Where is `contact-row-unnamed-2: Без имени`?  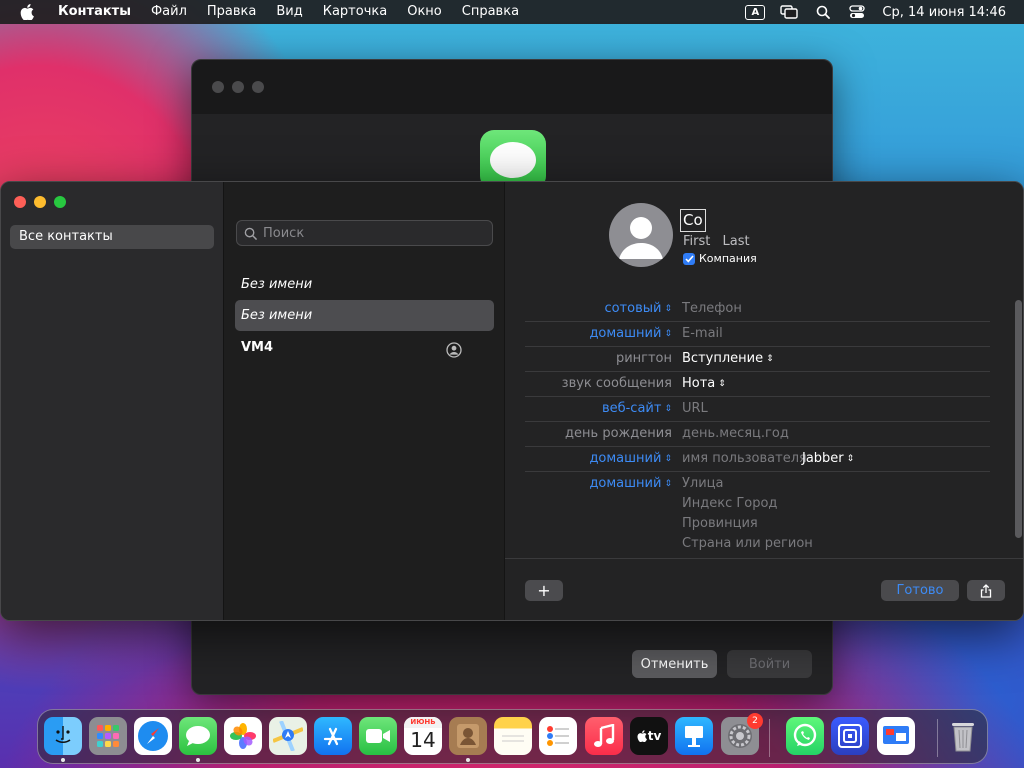
contact-row-unnamed-2: Без имени is located at coordinates (364, 315).